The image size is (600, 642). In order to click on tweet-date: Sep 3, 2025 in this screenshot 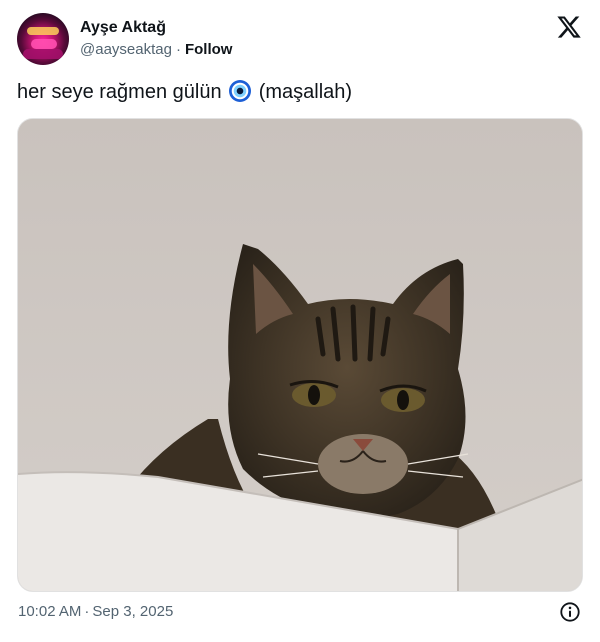, I will do `click(133, 611)`.